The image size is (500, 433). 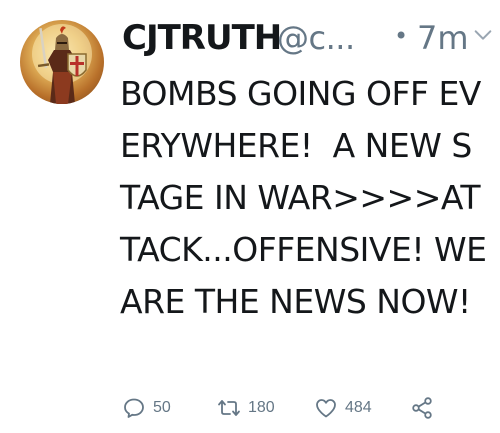 I want to click on display-name: CJTRUTH, so click(x=202, y=38).